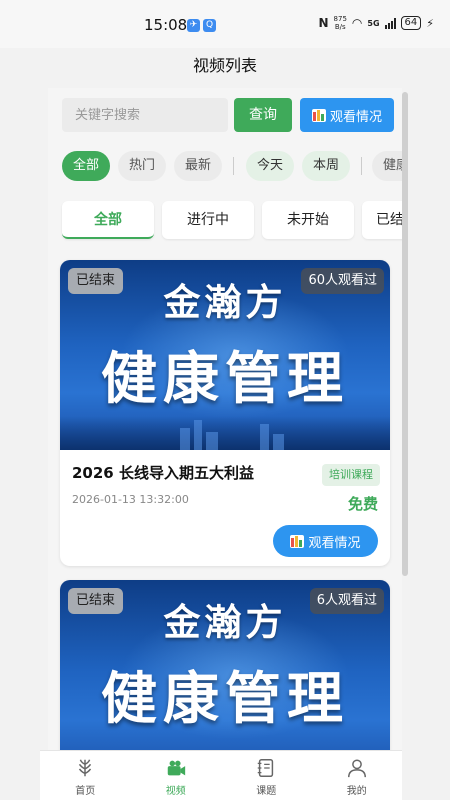  Describe the element at coordinates (166, 25) in the screenshot. I see `status-time: 15:08` at that location.